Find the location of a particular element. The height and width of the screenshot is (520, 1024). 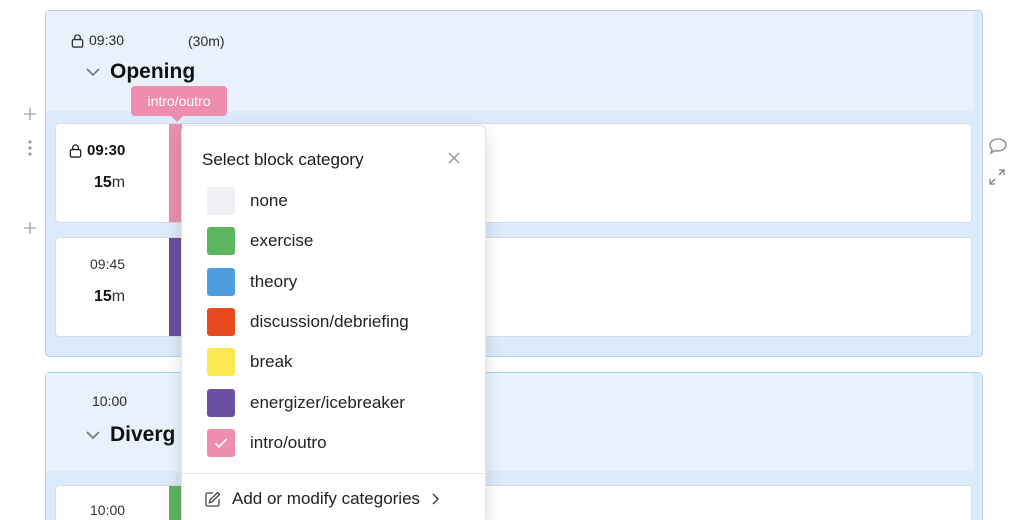

modify-categories-link: Add or modify categories is located at coordinates (322, 499).